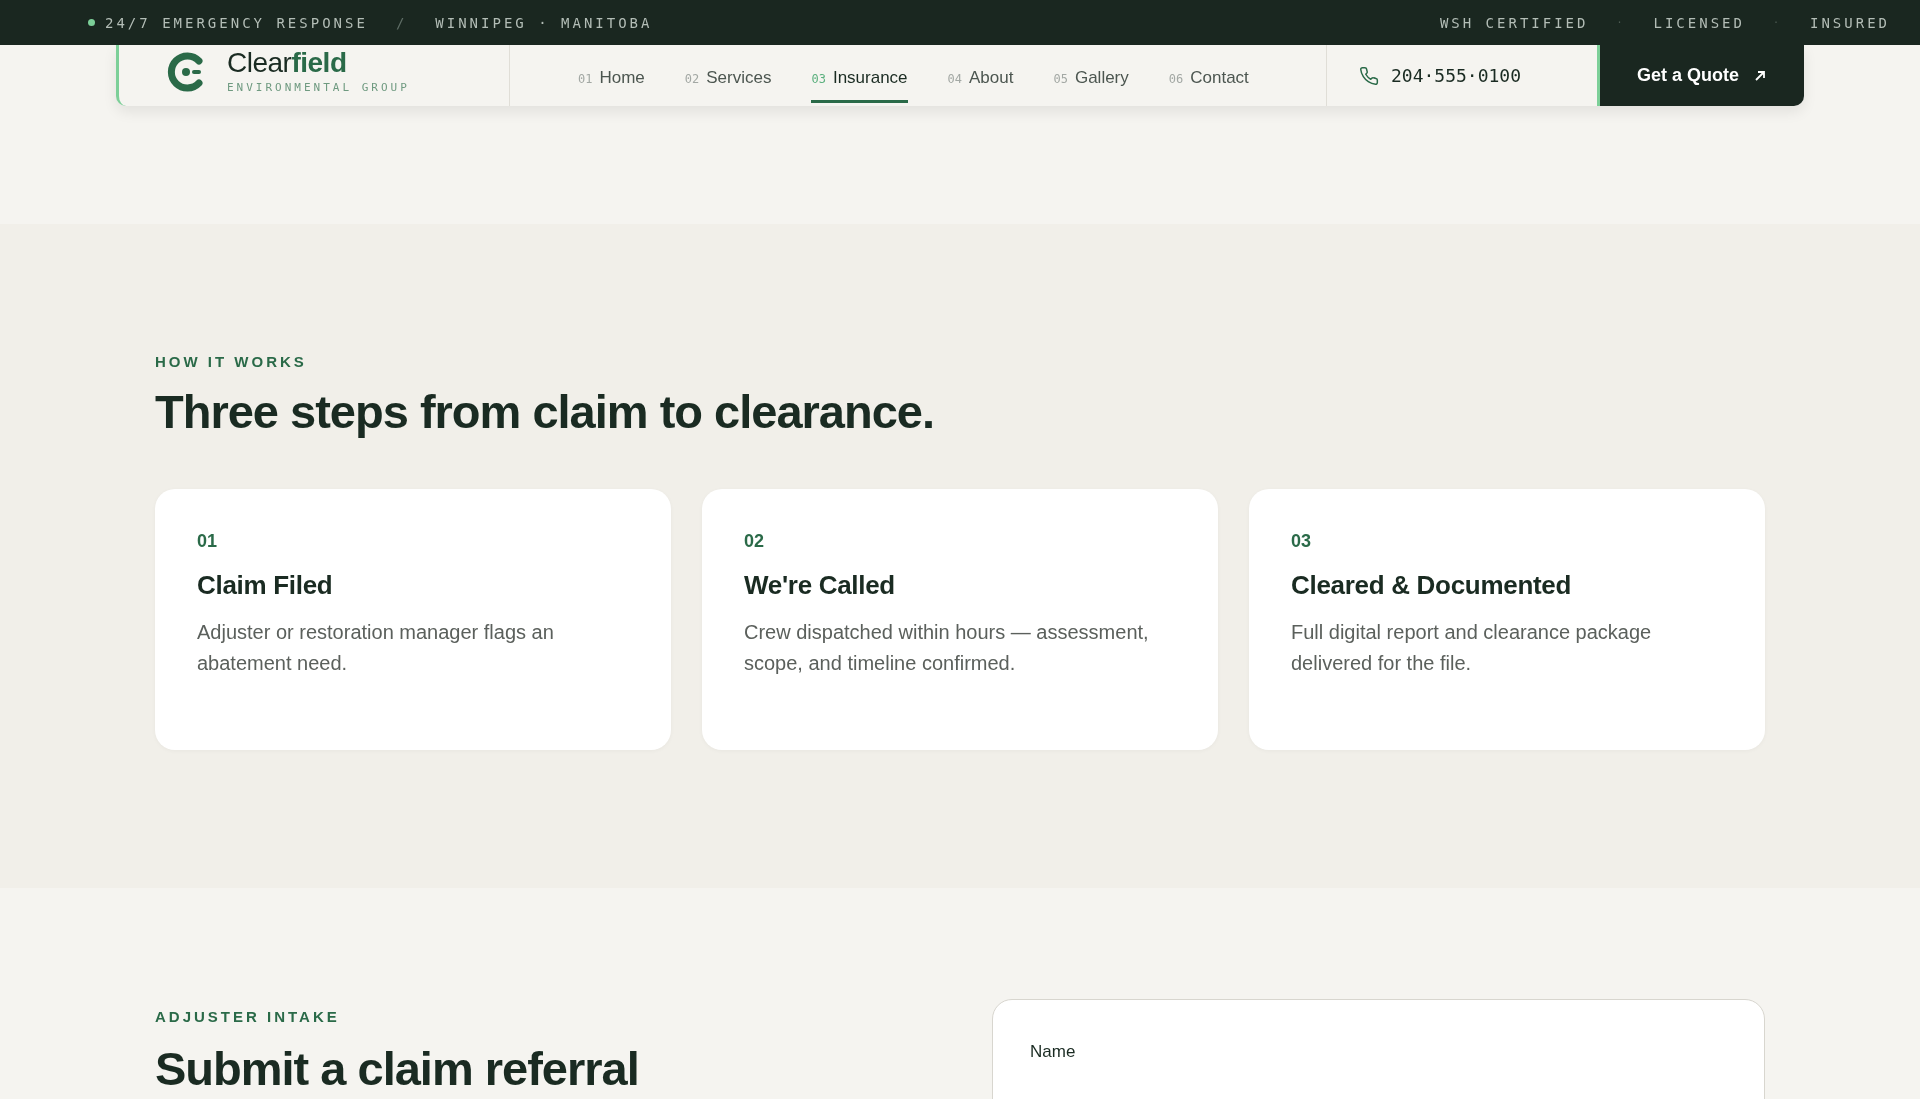 This screenshot has width=1920, height=1099. I want to click on nav-link: 04 About, so click(980, 78).